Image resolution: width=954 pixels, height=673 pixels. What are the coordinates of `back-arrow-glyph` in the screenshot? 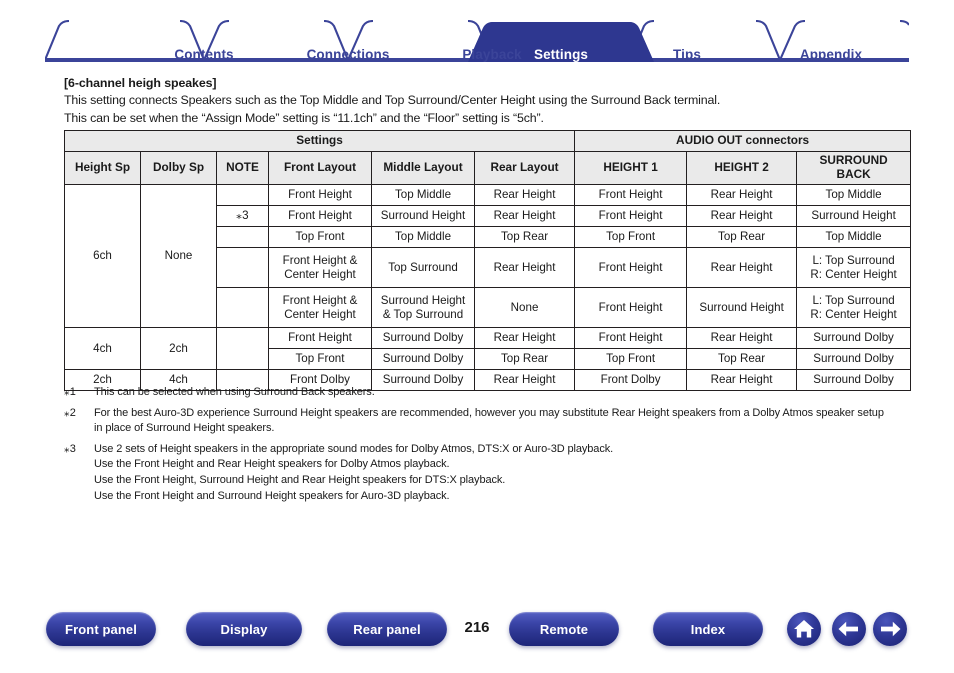 It's located at (848, 629).